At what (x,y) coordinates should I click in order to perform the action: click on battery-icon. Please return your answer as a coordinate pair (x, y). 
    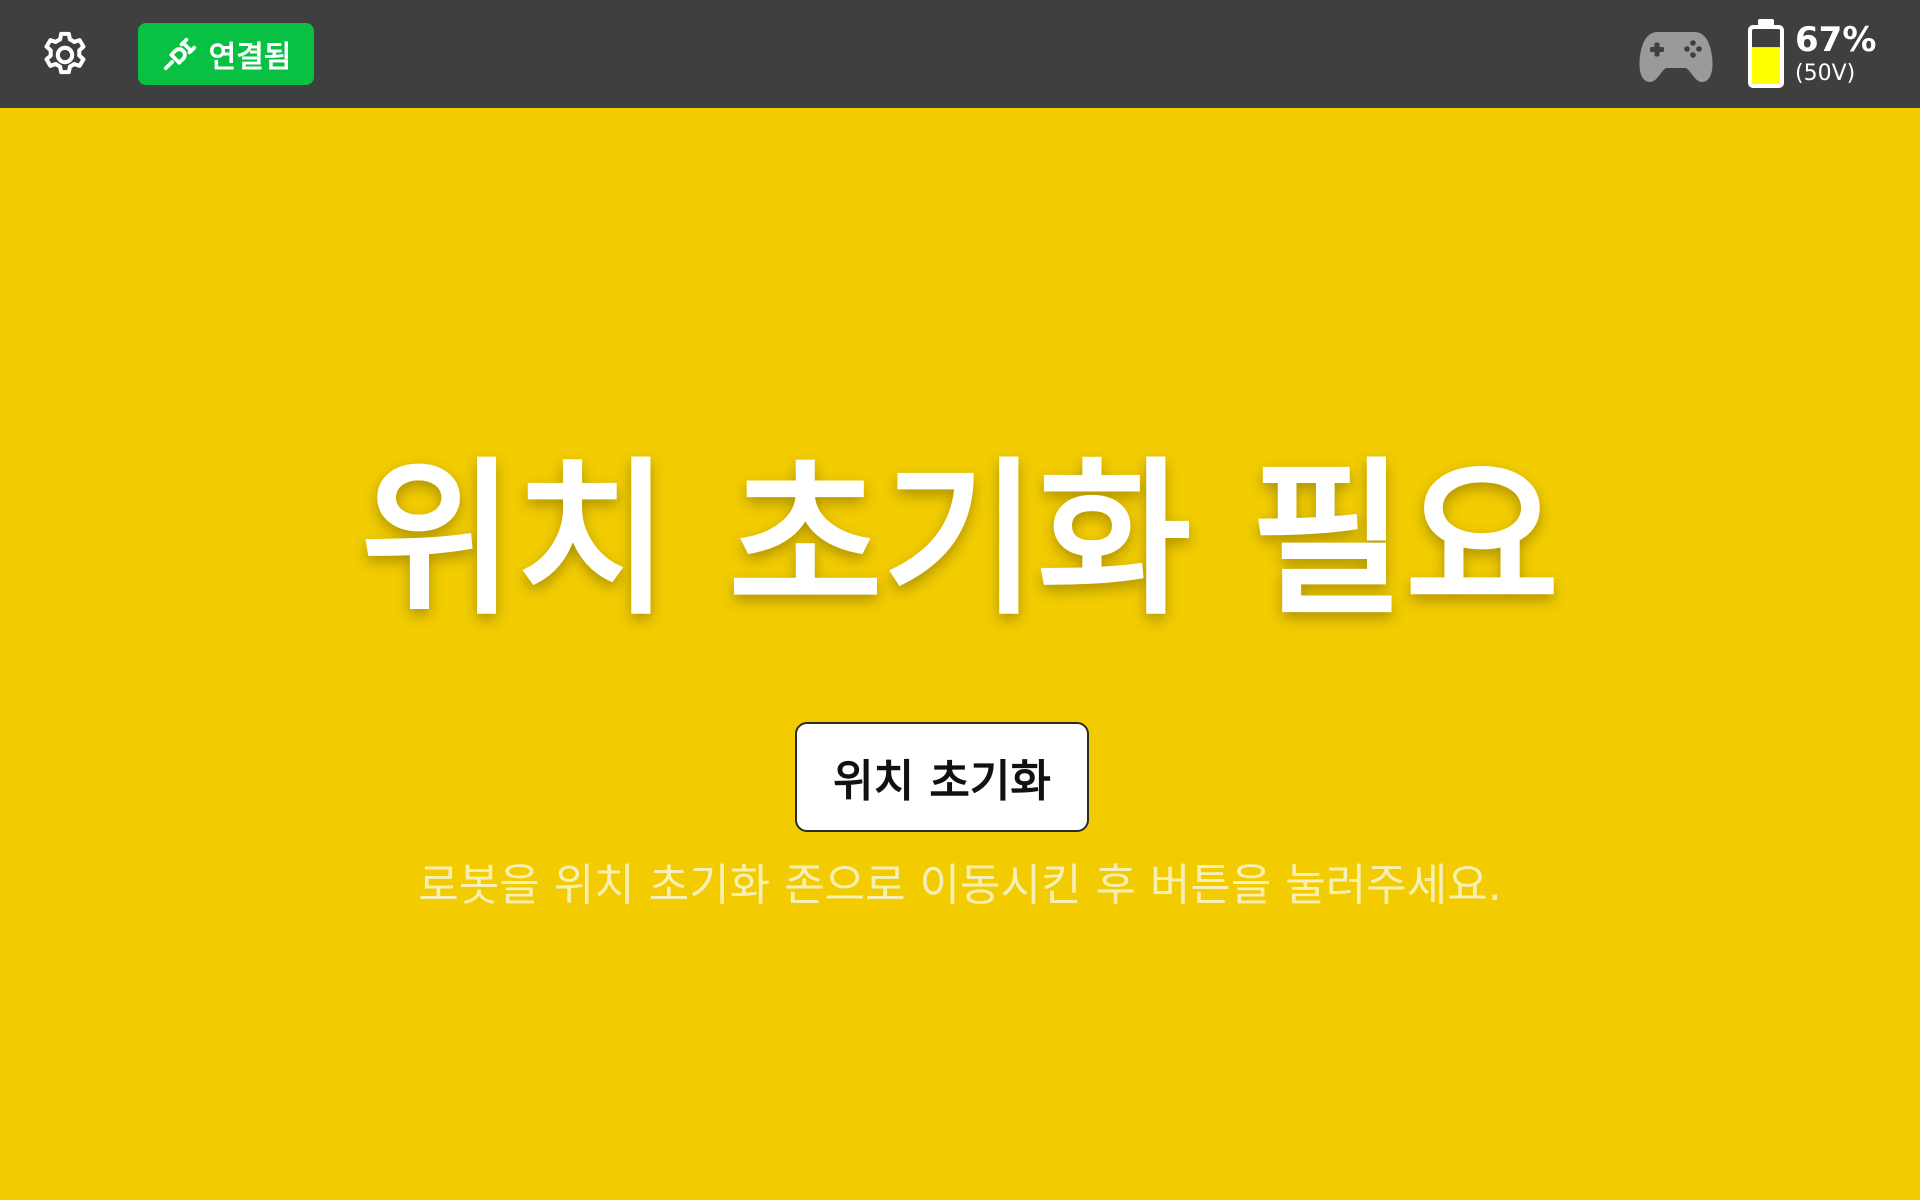
    Looking at the image, I should click on (1766, 53).